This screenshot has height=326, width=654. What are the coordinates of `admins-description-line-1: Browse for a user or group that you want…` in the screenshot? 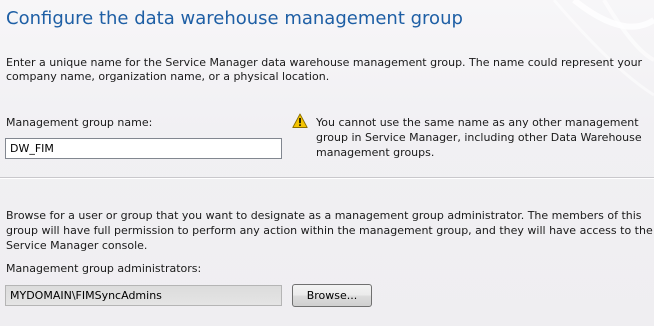 It's located at (324, 215).